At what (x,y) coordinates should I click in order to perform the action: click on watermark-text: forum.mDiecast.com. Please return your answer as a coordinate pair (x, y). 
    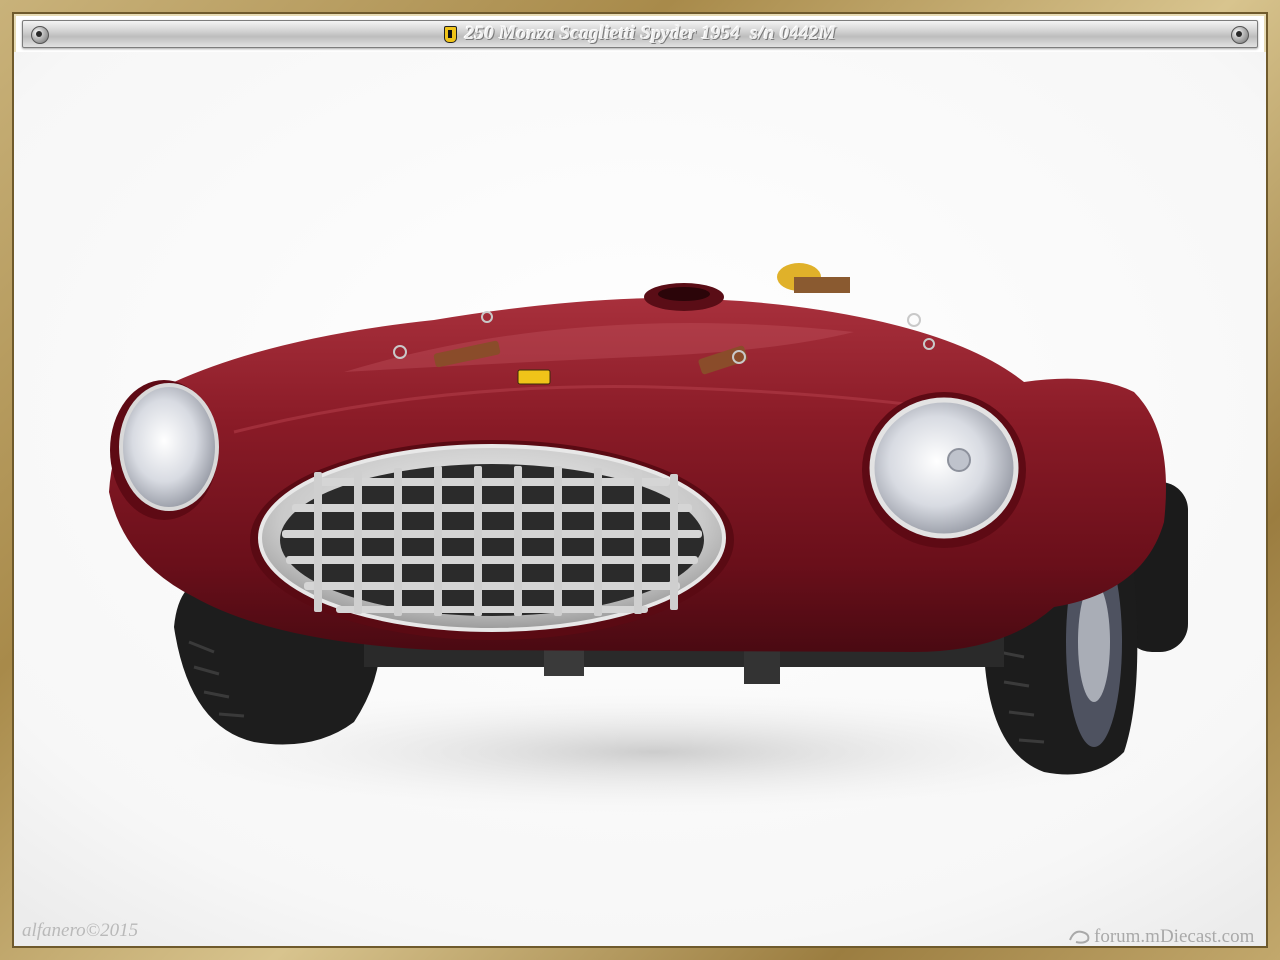
    Looking at the image, I should click on (1174, 936).